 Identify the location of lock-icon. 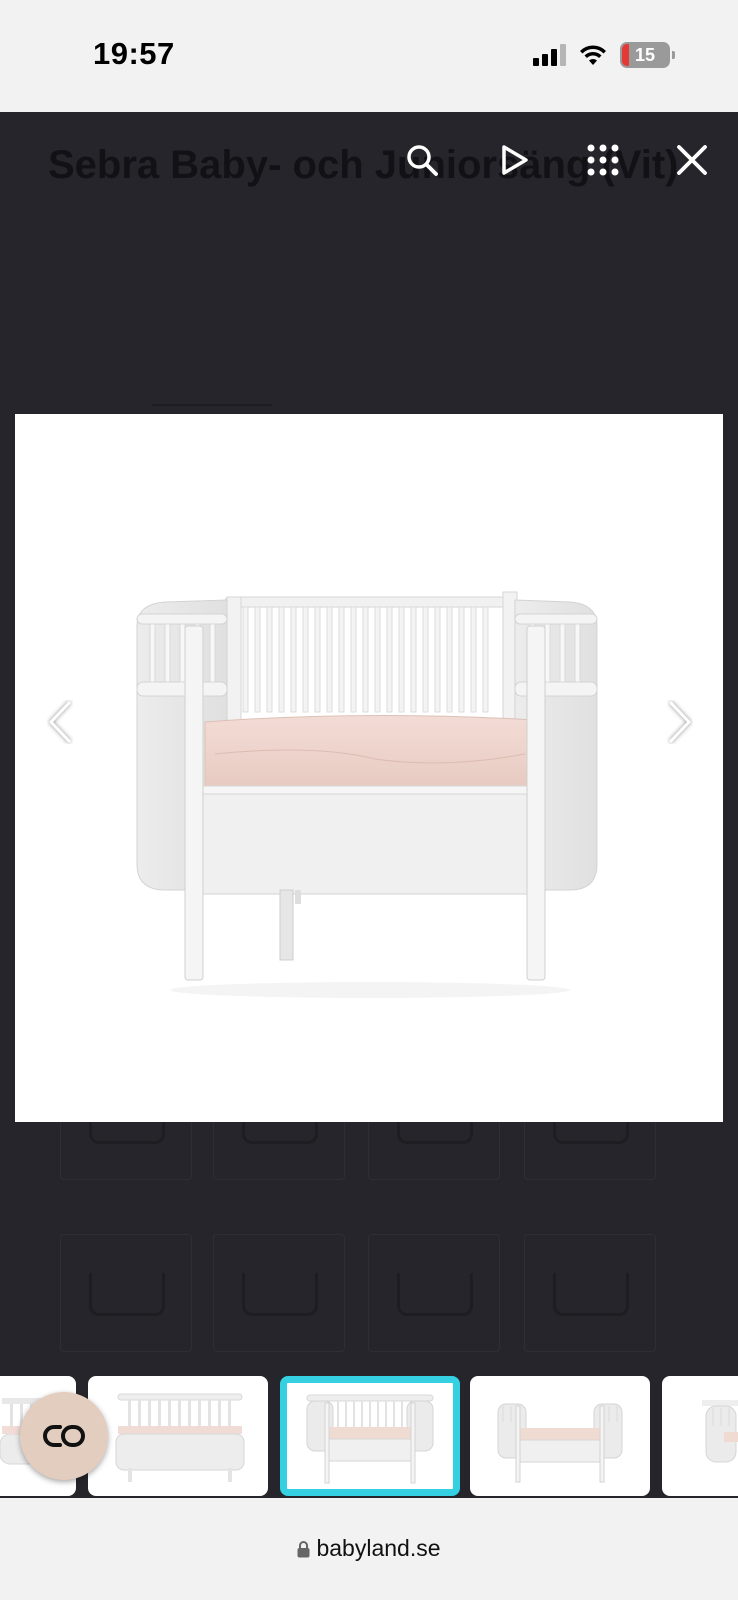
(303, 1548).